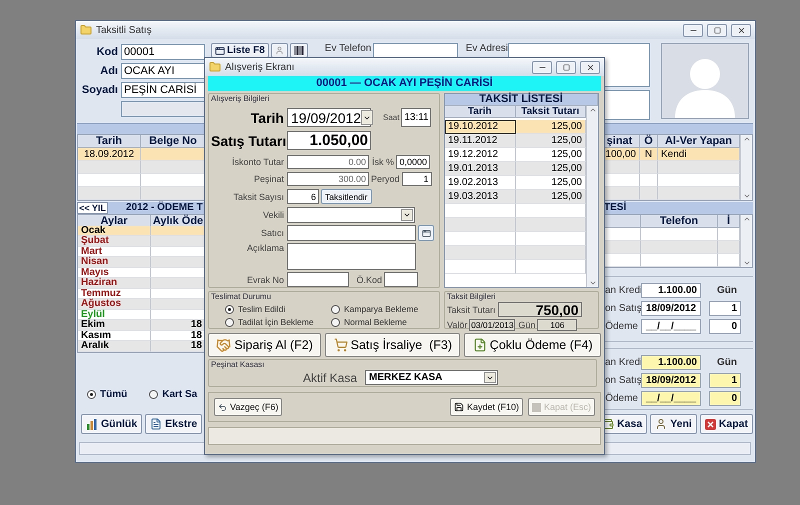  I want to click on radio-button: Kart Sa, so click(173, 394).